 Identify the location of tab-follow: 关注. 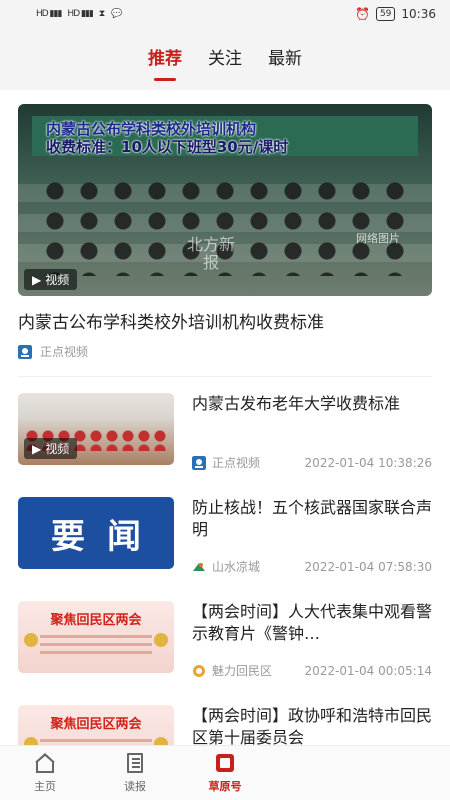
(225, 59).